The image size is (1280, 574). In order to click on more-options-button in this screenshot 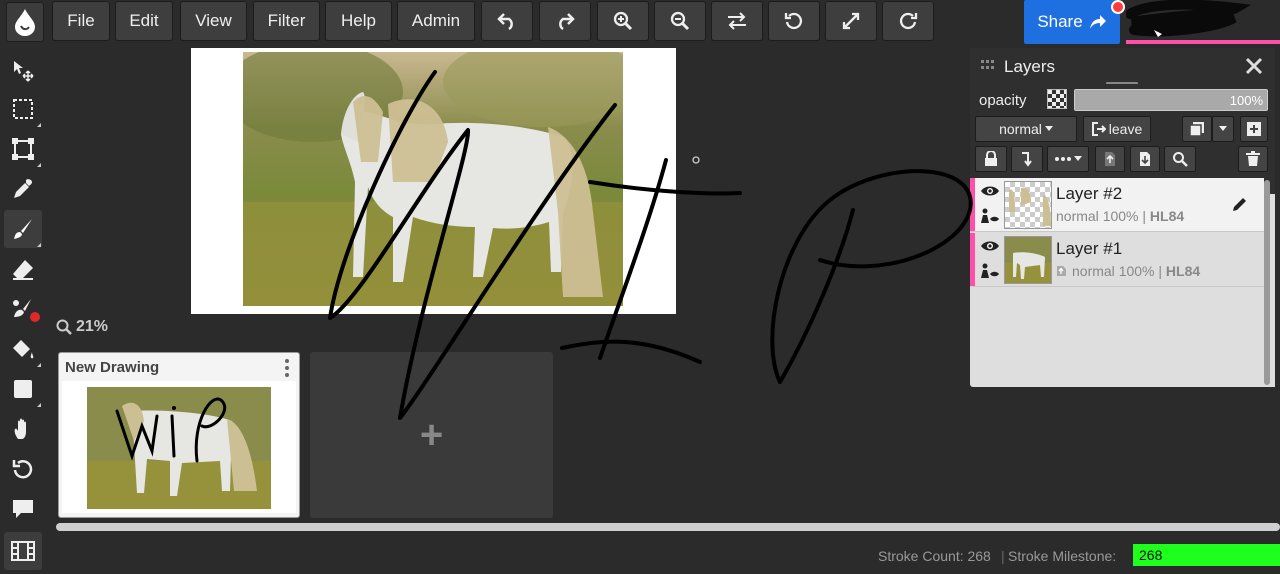, I will do `click(1068, 159)`.